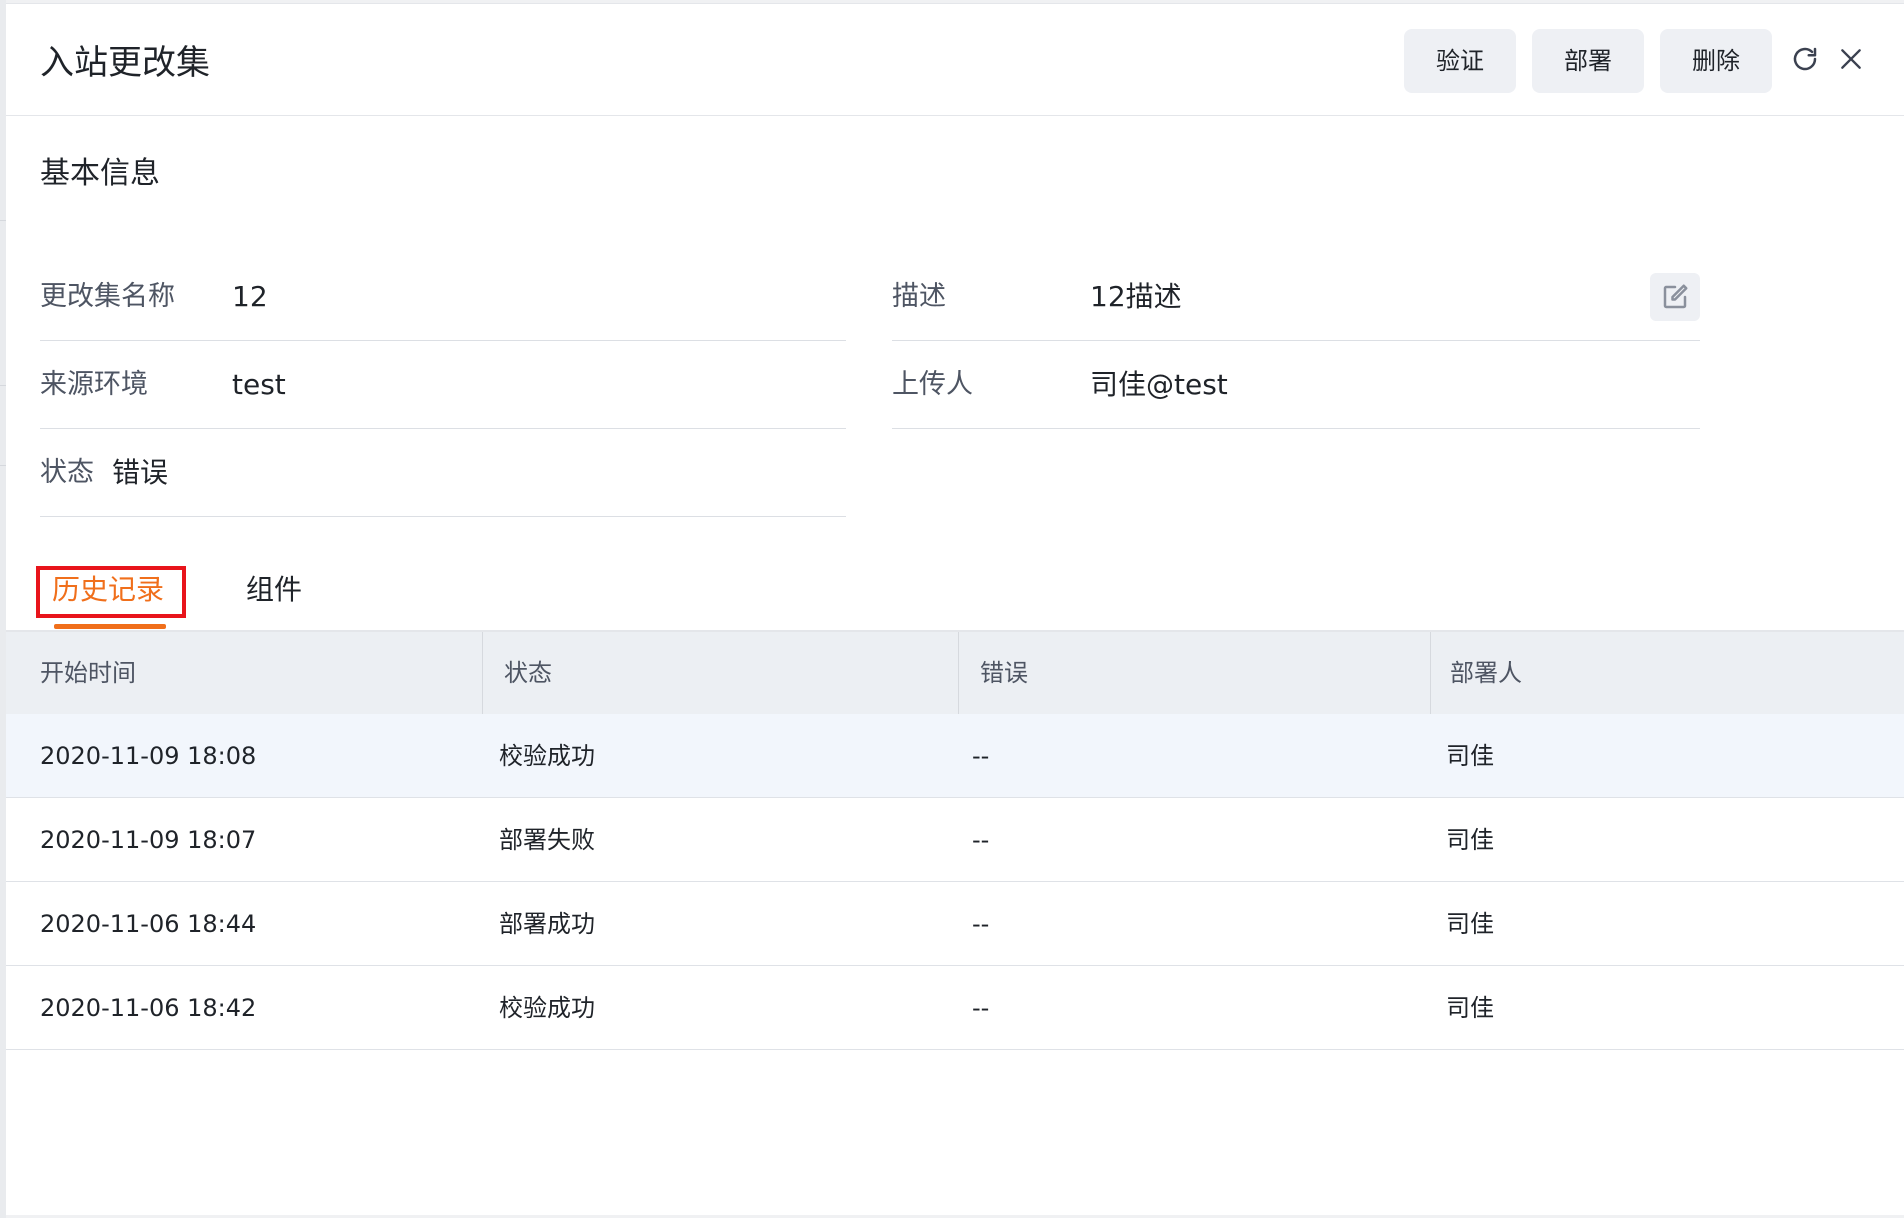 The width and height of the screenshot is (1904, 1218). Describe the element at coordinates (955, 673) in the screenshot. I see `table-header: 开始时间 状态 错误 部署人` at that location.